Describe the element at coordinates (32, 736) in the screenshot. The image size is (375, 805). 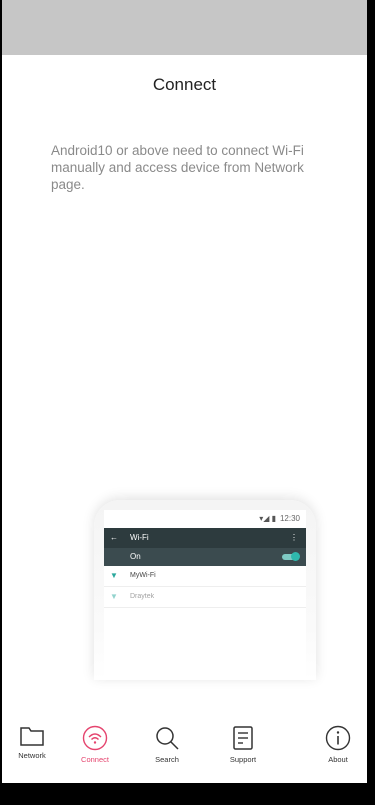
I see `folder-icon` at that location.